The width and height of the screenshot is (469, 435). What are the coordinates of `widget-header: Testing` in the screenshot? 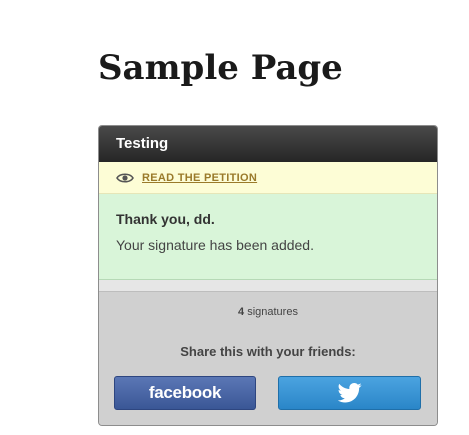 It's located at (268, 144).